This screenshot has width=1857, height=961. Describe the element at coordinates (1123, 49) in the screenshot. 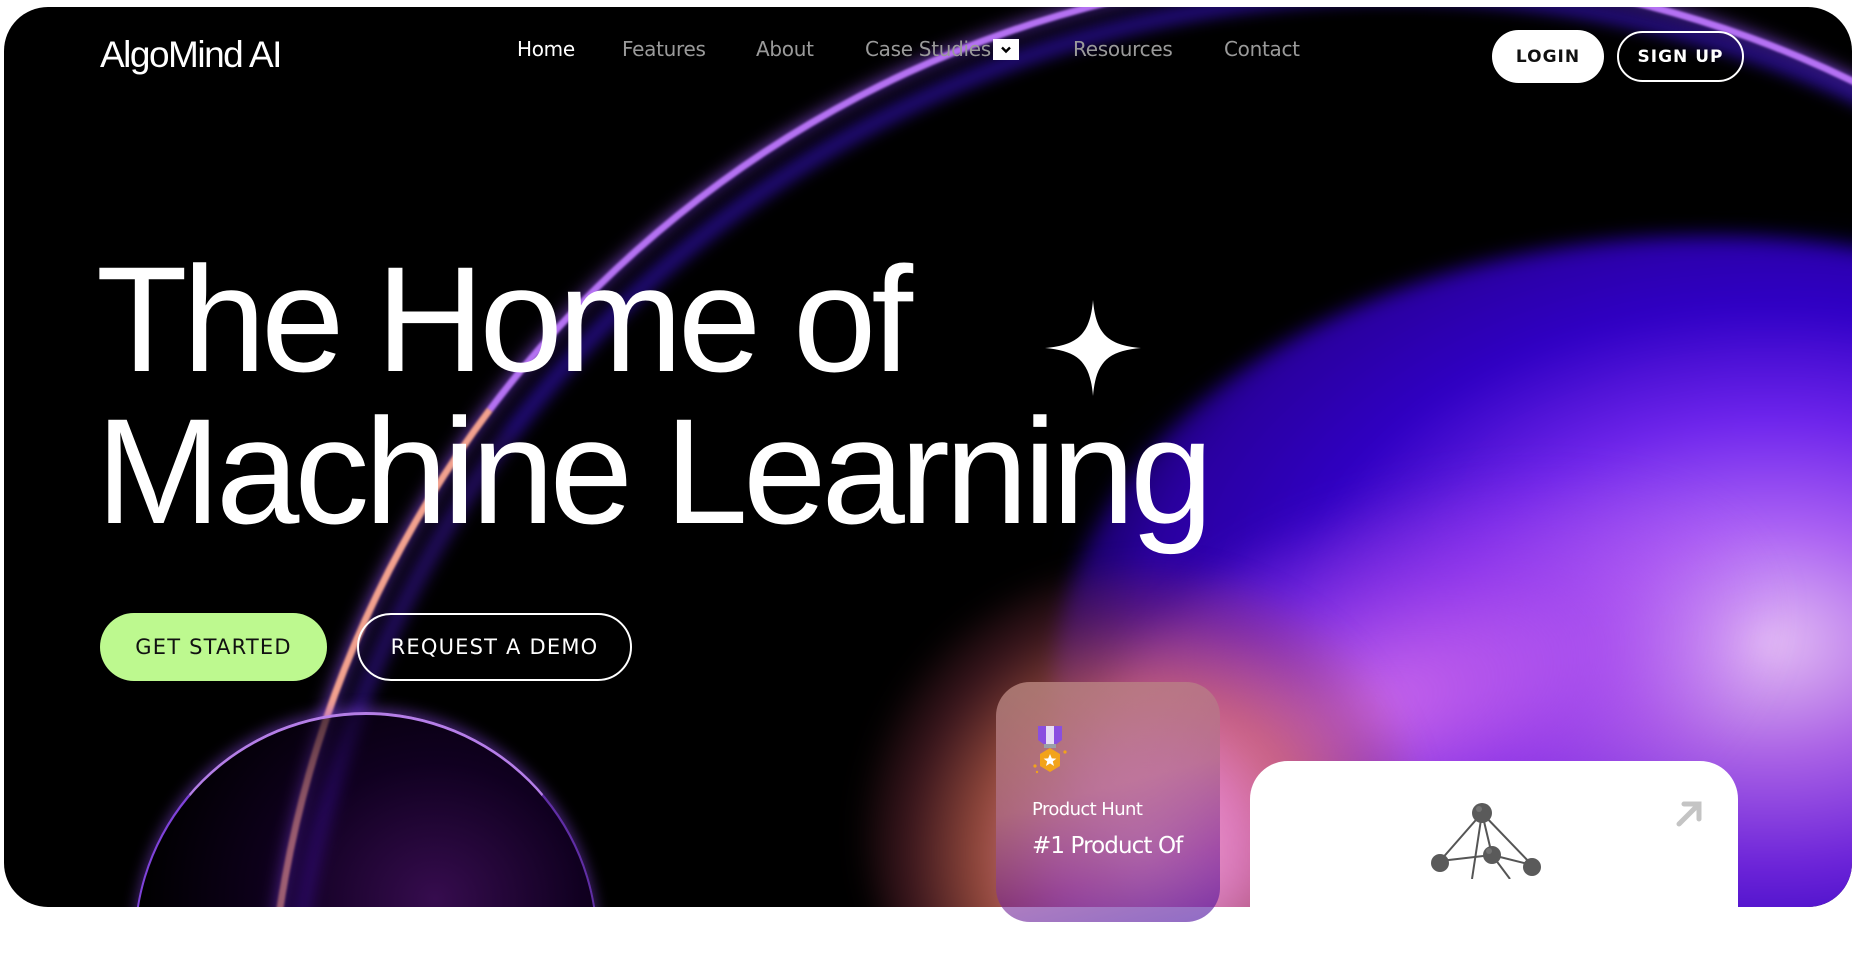

I see `nav-item-resources: Resources` at that location.